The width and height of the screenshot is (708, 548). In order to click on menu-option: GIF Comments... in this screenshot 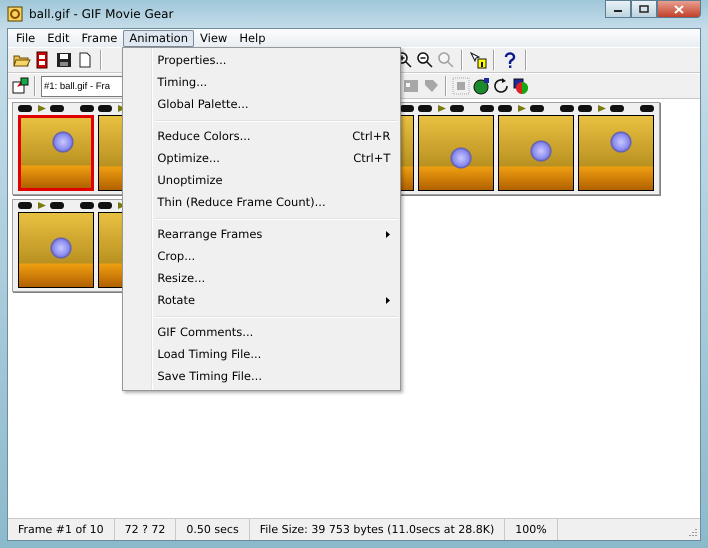, I will do `click(261, 333)`.